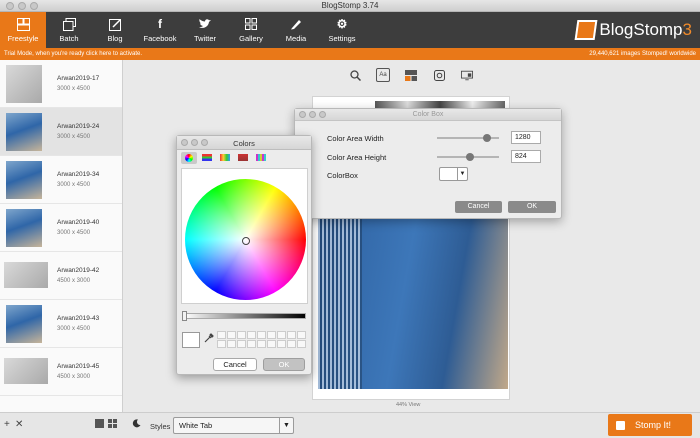  I want to click on color-wheel-area, so click(244, 236).